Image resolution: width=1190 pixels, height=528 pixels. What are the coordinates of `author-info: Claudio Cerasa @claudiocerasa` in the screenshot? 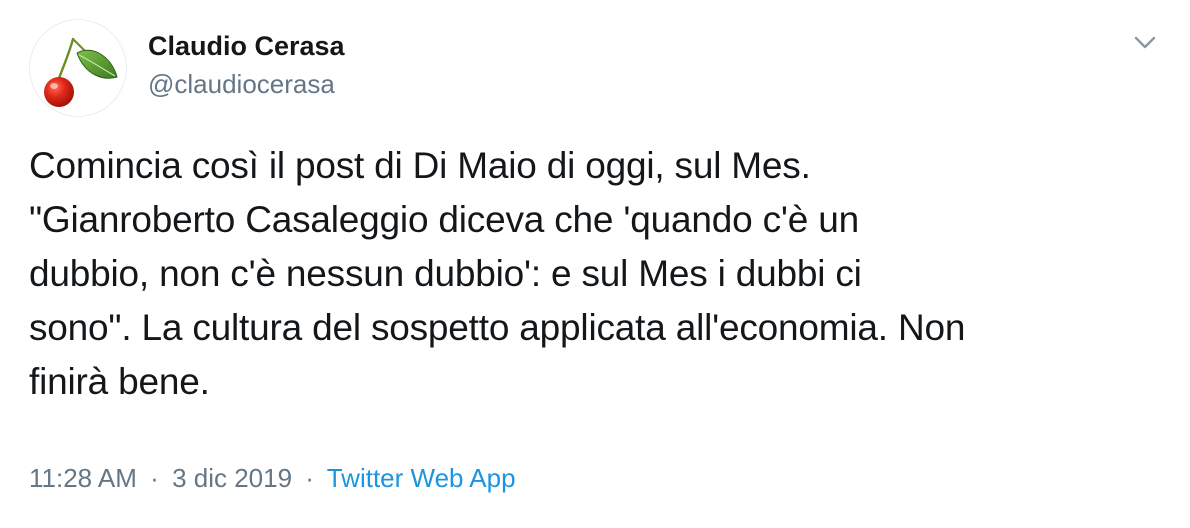 It's located at (246, 65).